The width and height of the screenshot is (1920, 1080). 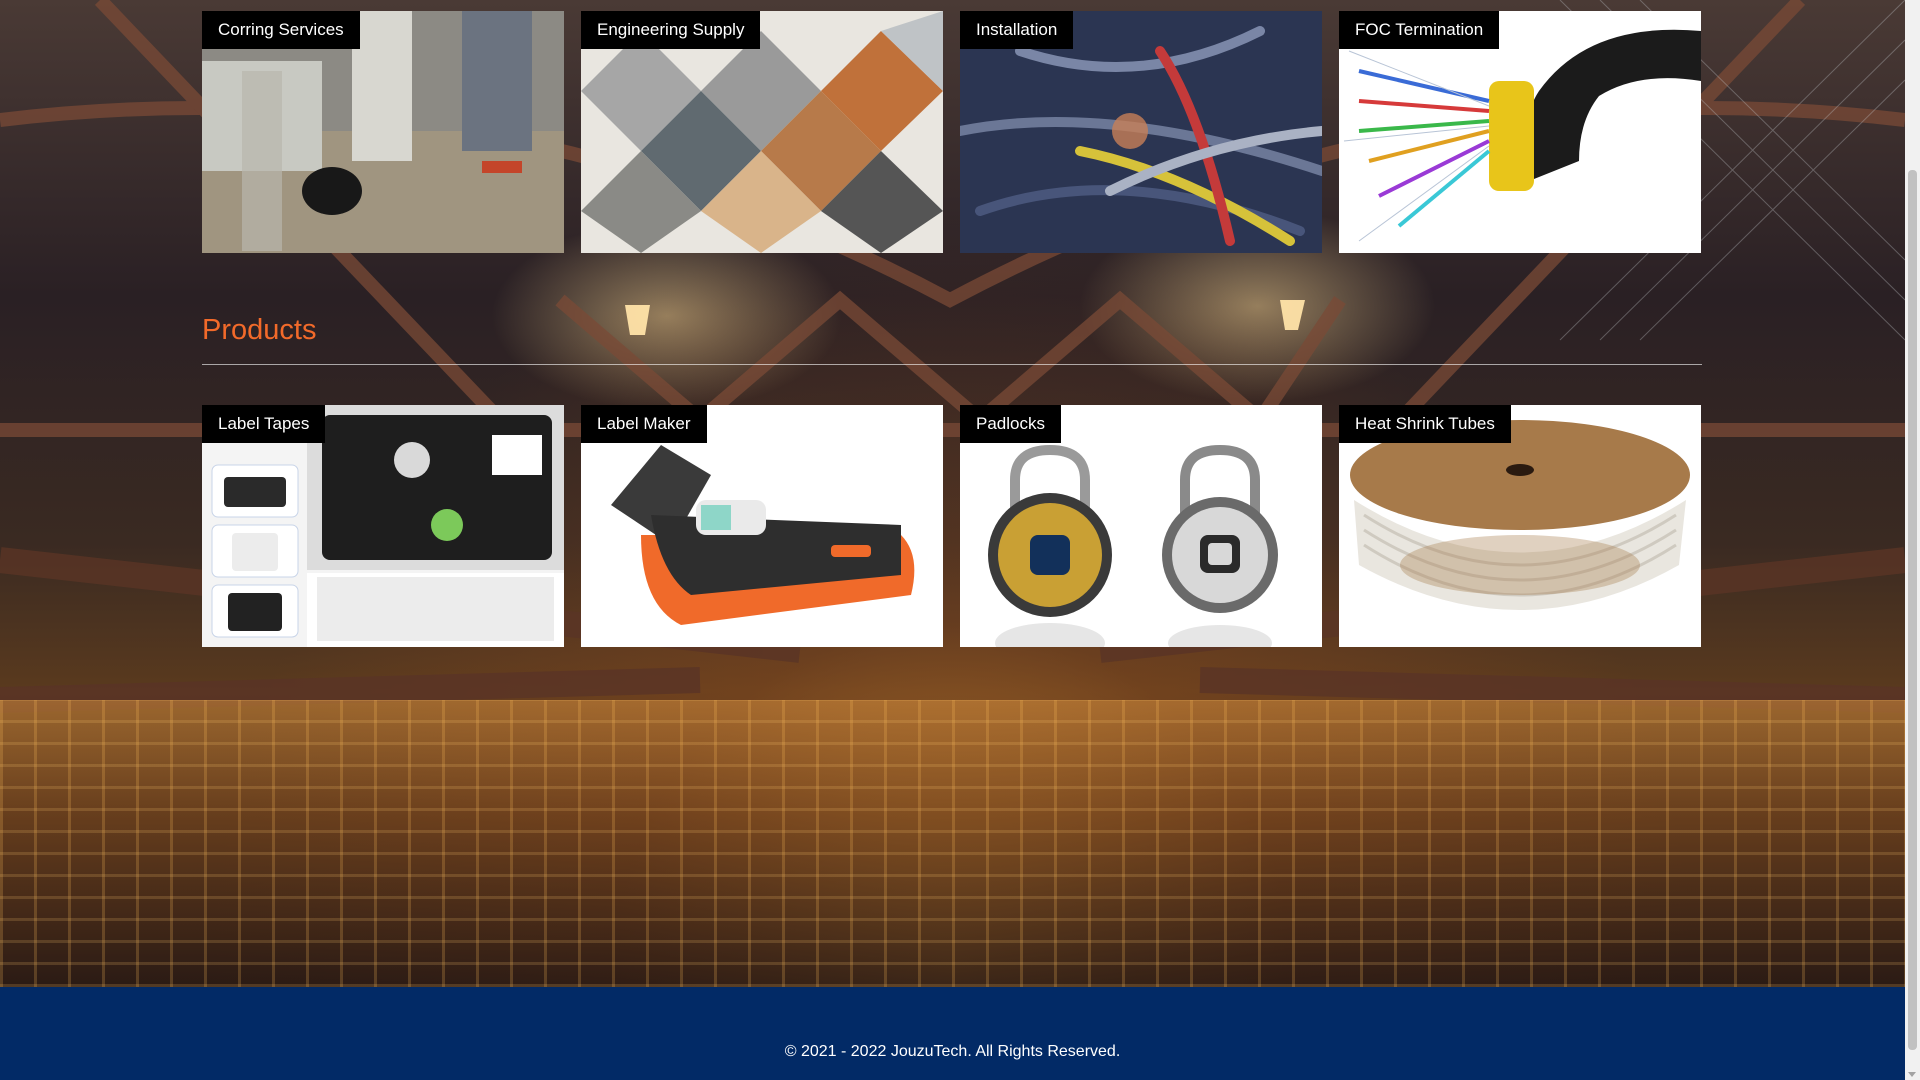 What do you see at coordinates (1010, 424) in the screenshot?
I see `product-label: Padlocks` at bounding box center [1010, 424].